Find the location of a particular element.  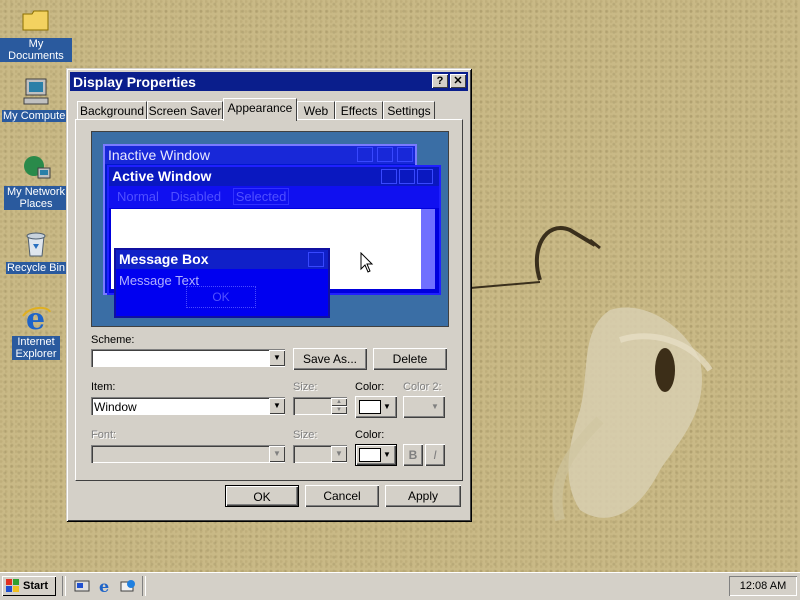

tab-web: Web is located at coordinates (316, 110).